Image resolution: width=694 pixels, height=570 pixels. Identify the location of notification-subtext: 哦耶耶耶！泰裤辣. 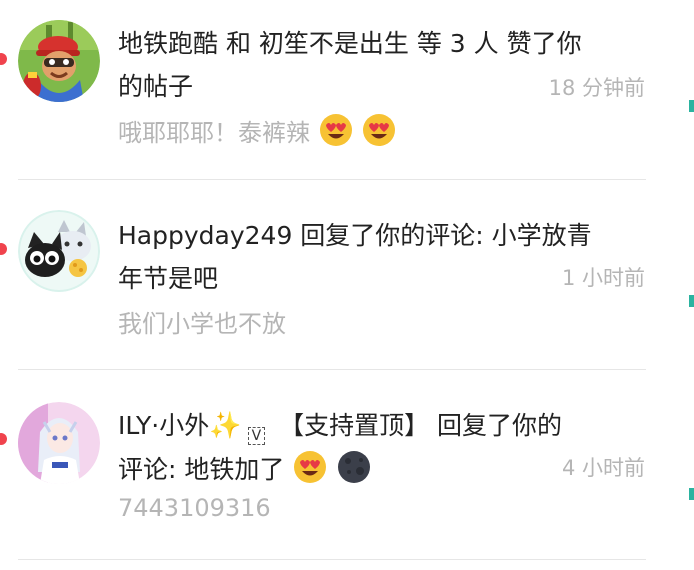
(257, 130).